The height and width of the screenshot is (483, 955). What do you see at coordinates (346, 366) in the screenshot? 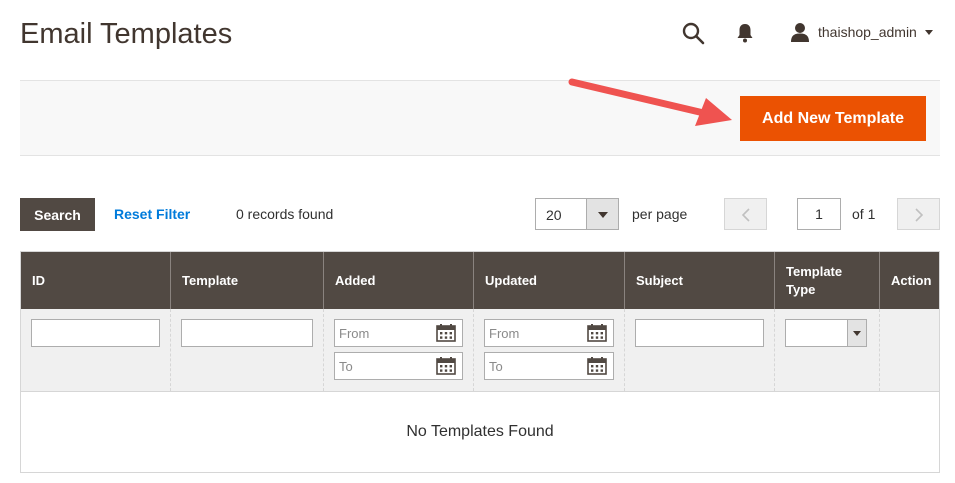
I see `filter-added-to-placeholder: To` at bounding box center [346, 366].